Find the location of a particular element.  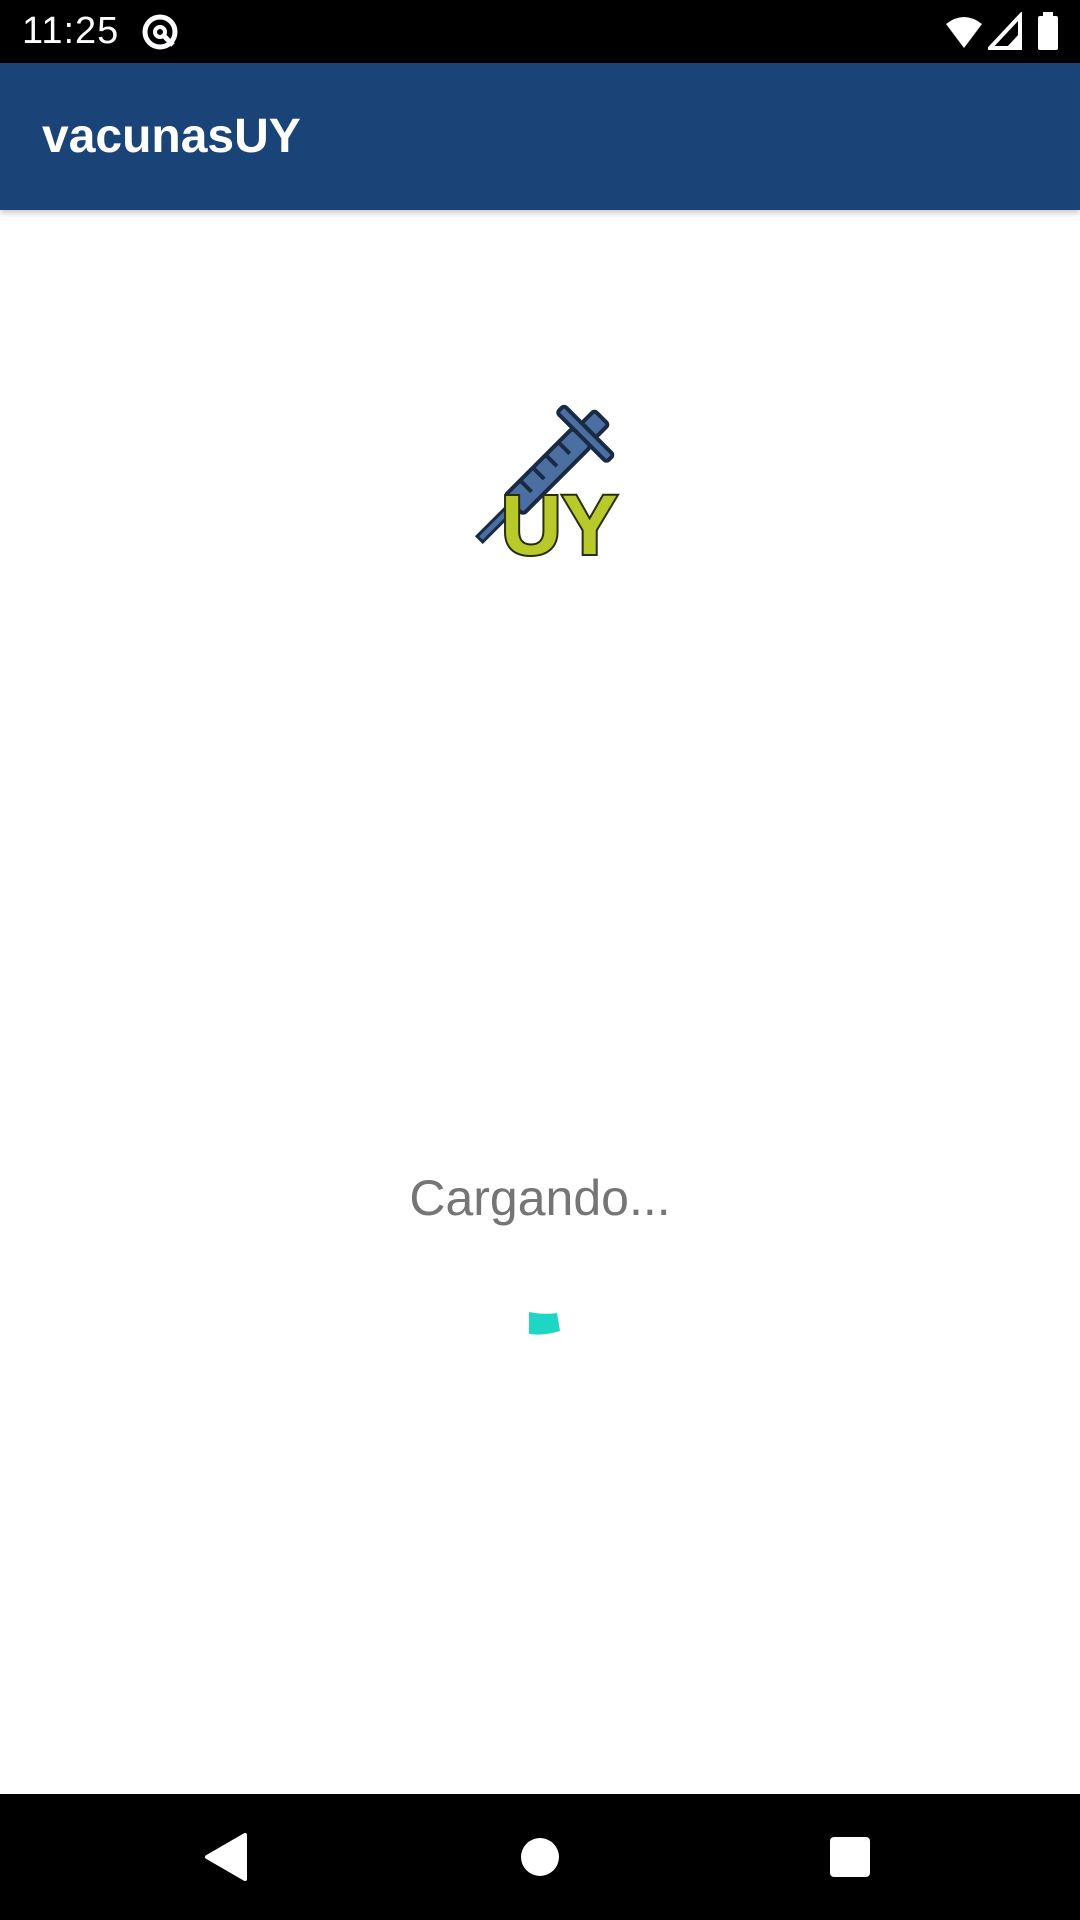

recents-icon is located at coordinates (850, 1857).